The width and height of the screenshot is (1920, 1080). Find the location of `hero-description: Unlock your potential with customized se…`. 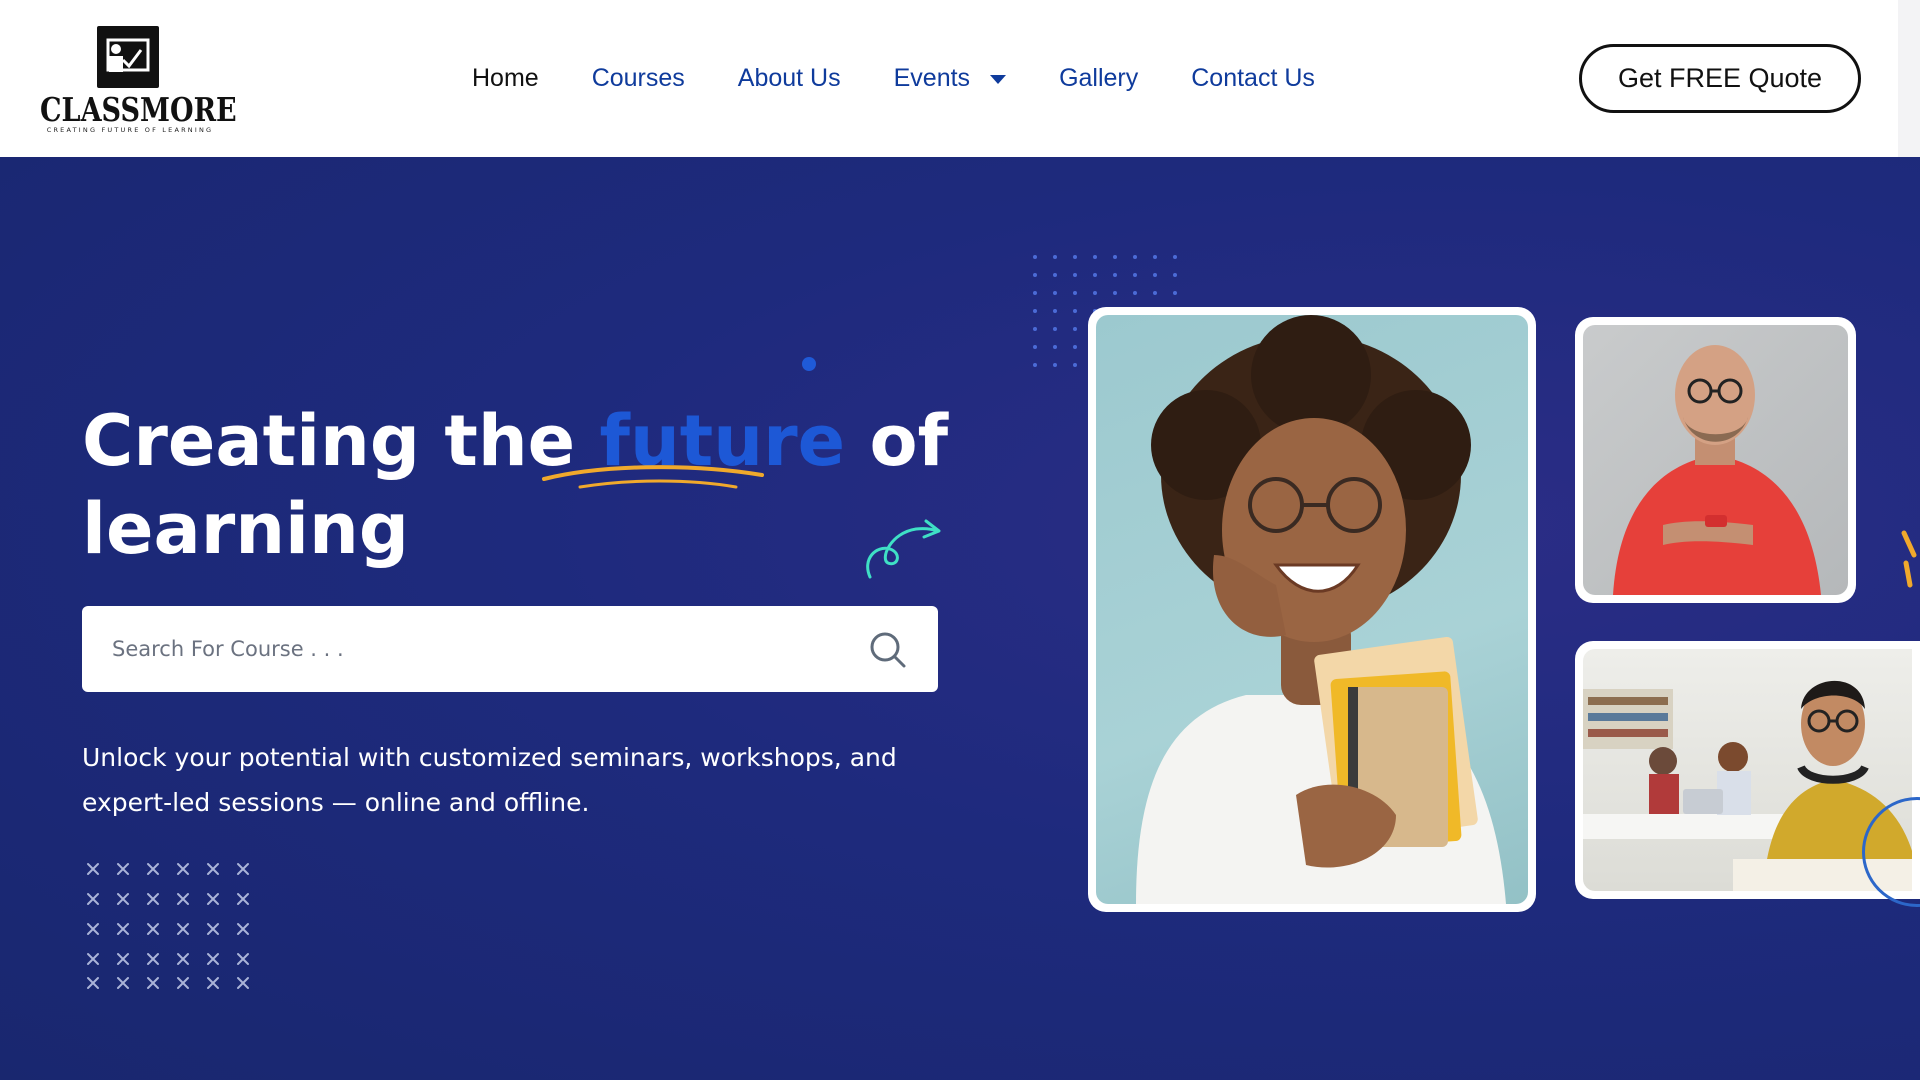

hero-description: Unlock your potential with customized se… is located at coordinates (489, 780).